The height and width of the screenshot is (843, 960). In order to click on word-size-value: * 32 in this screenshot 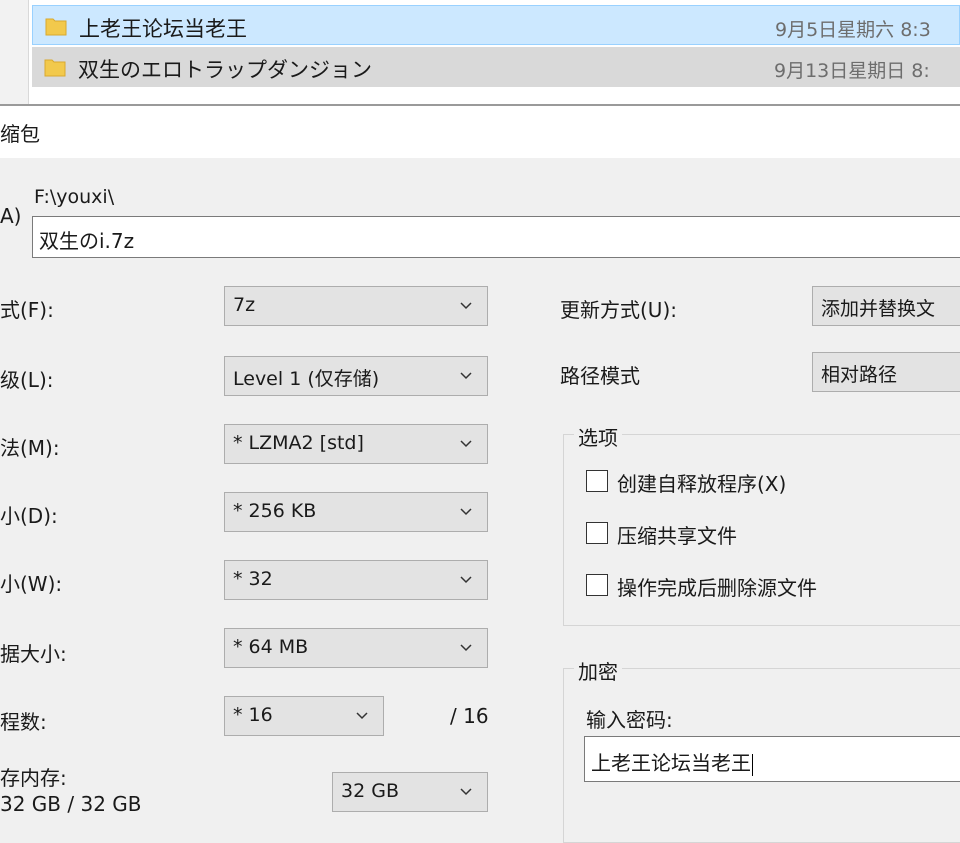, I will do `click(253, 579)`.